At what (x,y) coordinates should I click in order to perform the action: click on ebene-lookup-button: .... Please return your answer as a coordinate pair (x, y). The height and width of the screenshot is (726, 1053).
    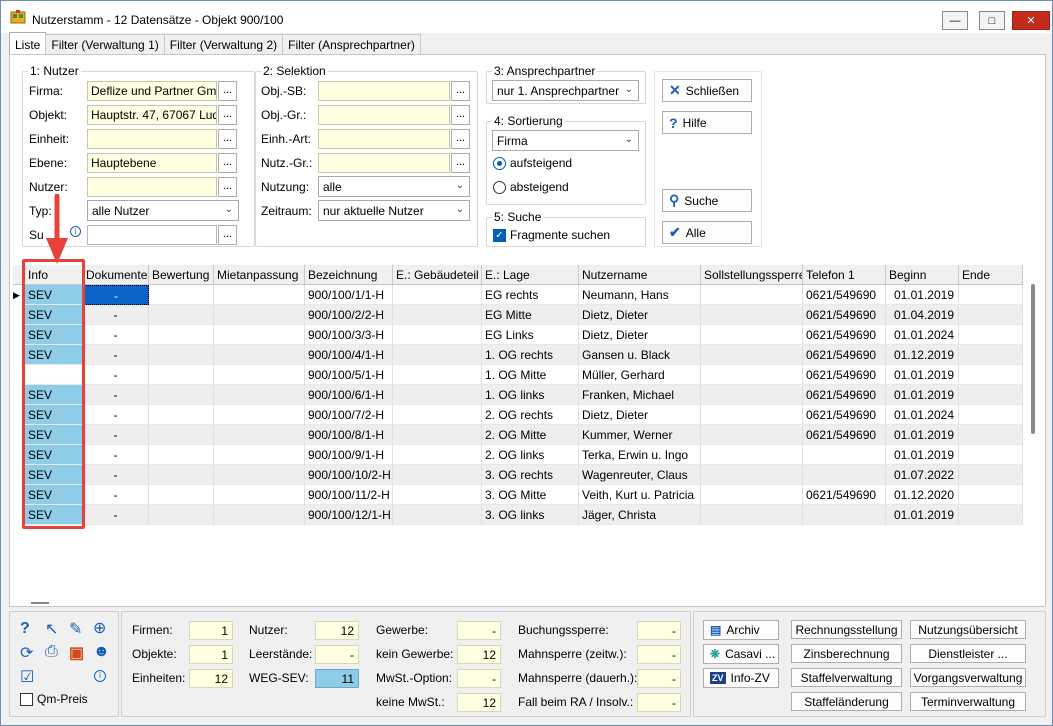
    Looking at the image, I should click on (227, 163).